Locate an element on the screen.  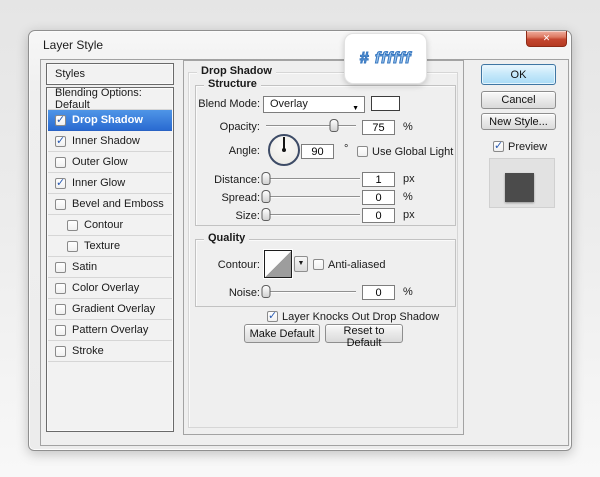
hex-color-badge: # ffffff is located at coordinates (385, 58).